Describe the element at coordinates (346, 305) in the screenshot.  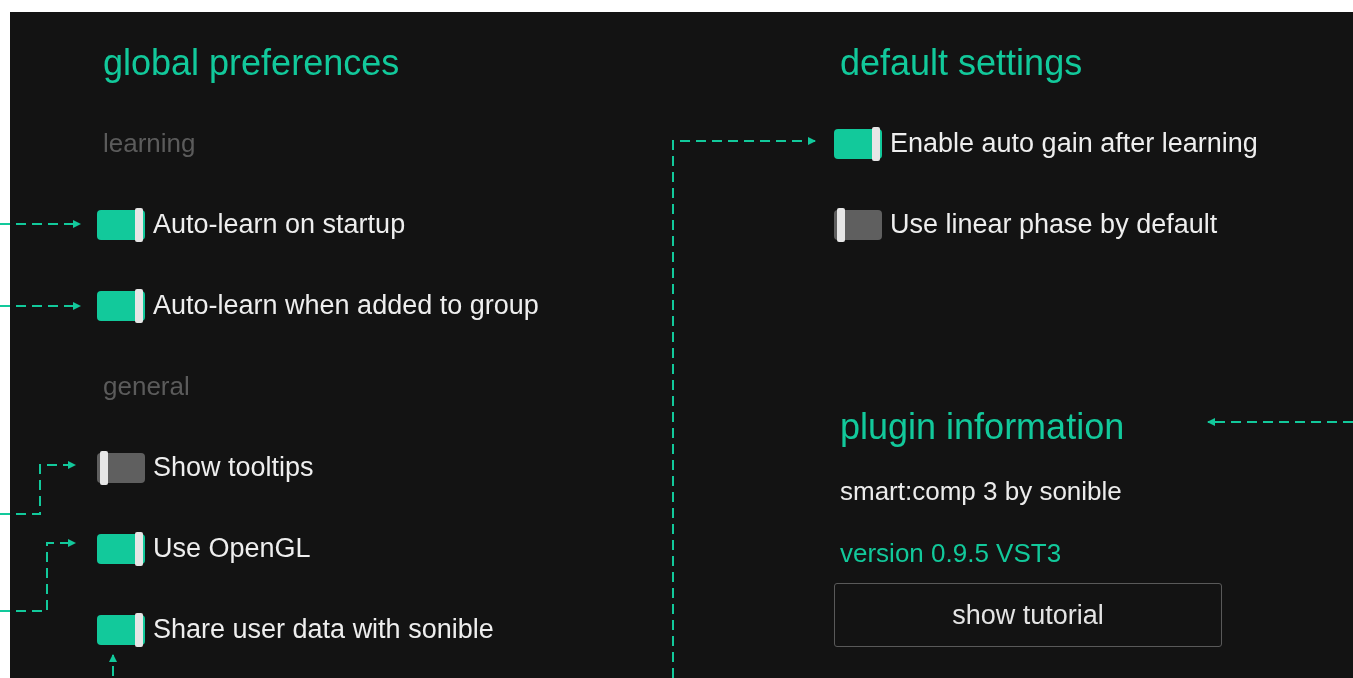
I see `toggle-label: Auto-learn when added to group` at that location.